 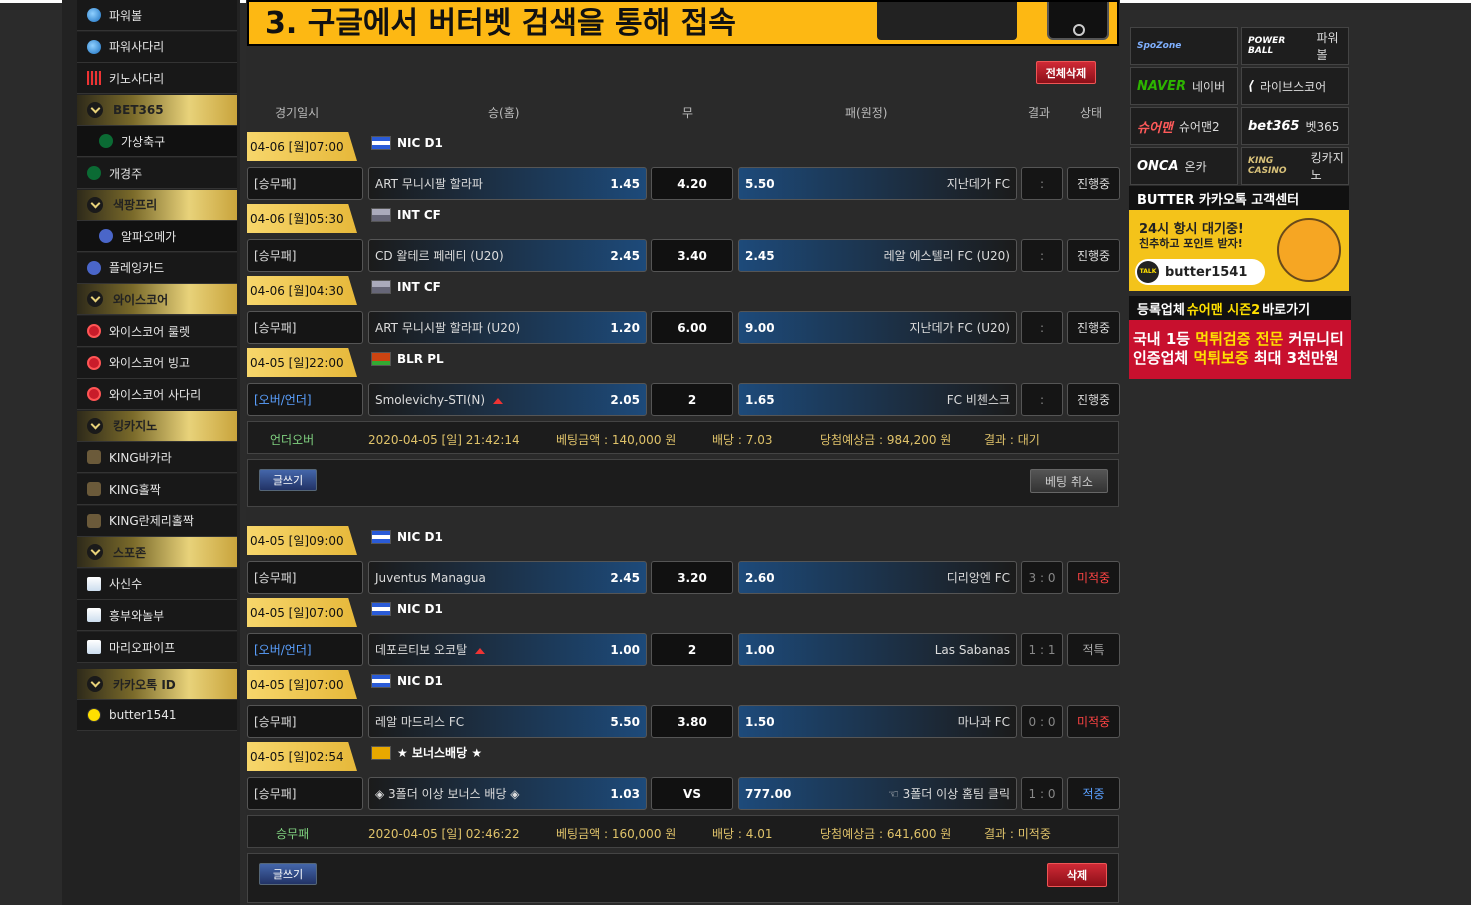 I want to click on bet365-icon, so click(x=106, y=141).